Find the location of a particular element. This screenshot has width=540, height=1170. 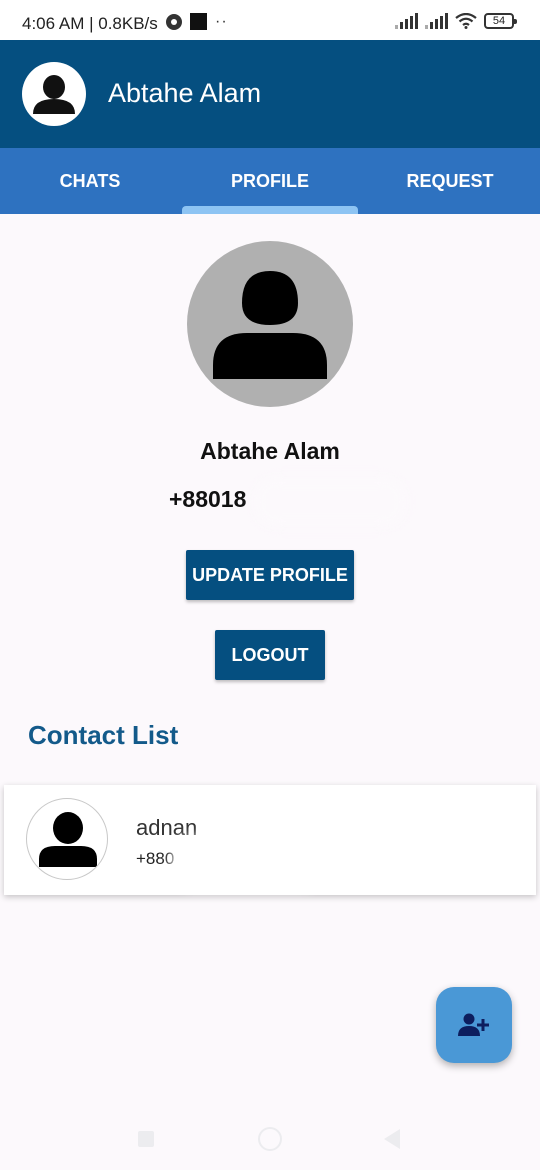

recents-icon is located at coordinates (146, 1139).